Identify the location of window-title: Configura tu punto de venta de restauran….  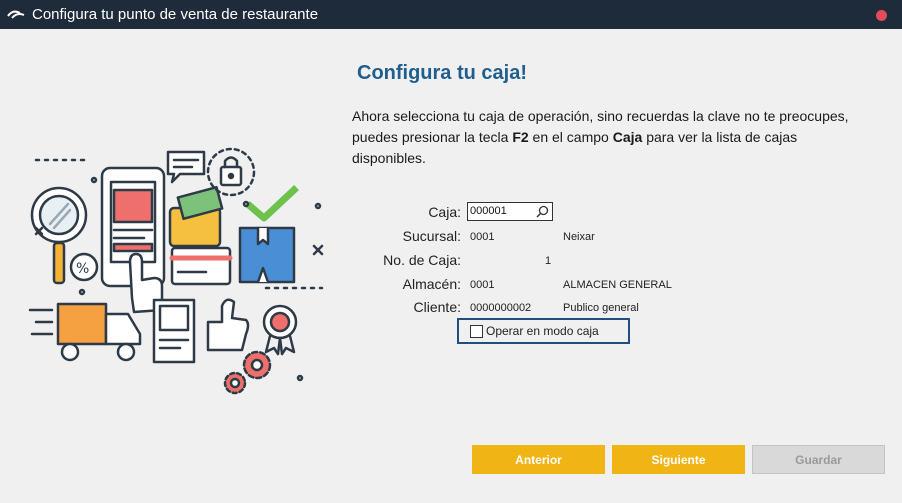
(175, 14).